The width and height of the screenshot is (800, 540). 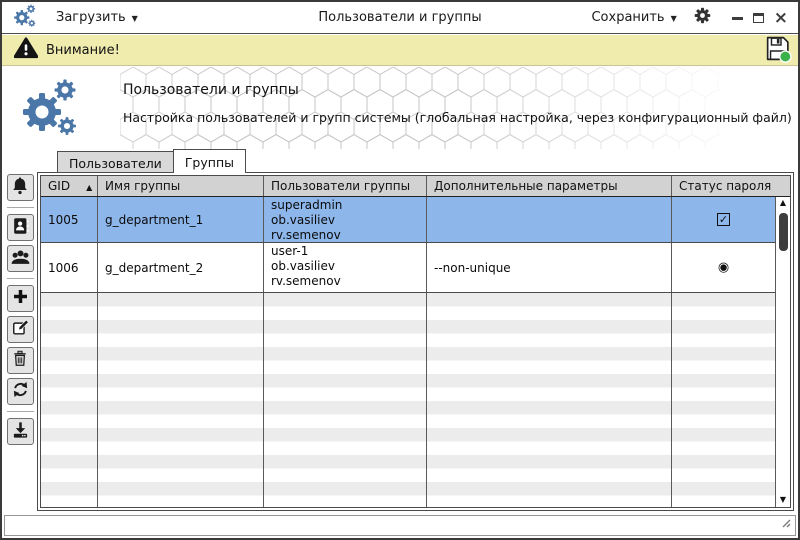 I want to click on cell-group-name: g_department_1, so click(x=181, y=219).